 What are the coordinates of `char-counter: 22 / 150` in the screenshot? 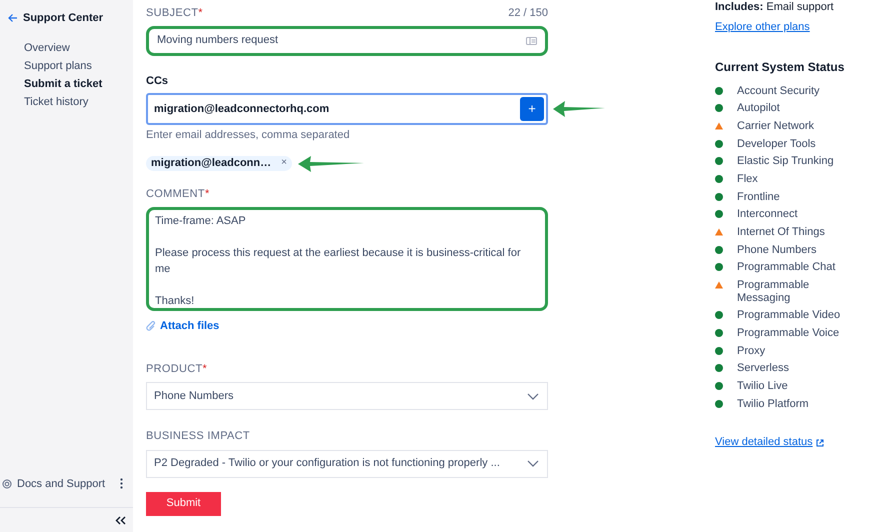 It's located at (528, 13).